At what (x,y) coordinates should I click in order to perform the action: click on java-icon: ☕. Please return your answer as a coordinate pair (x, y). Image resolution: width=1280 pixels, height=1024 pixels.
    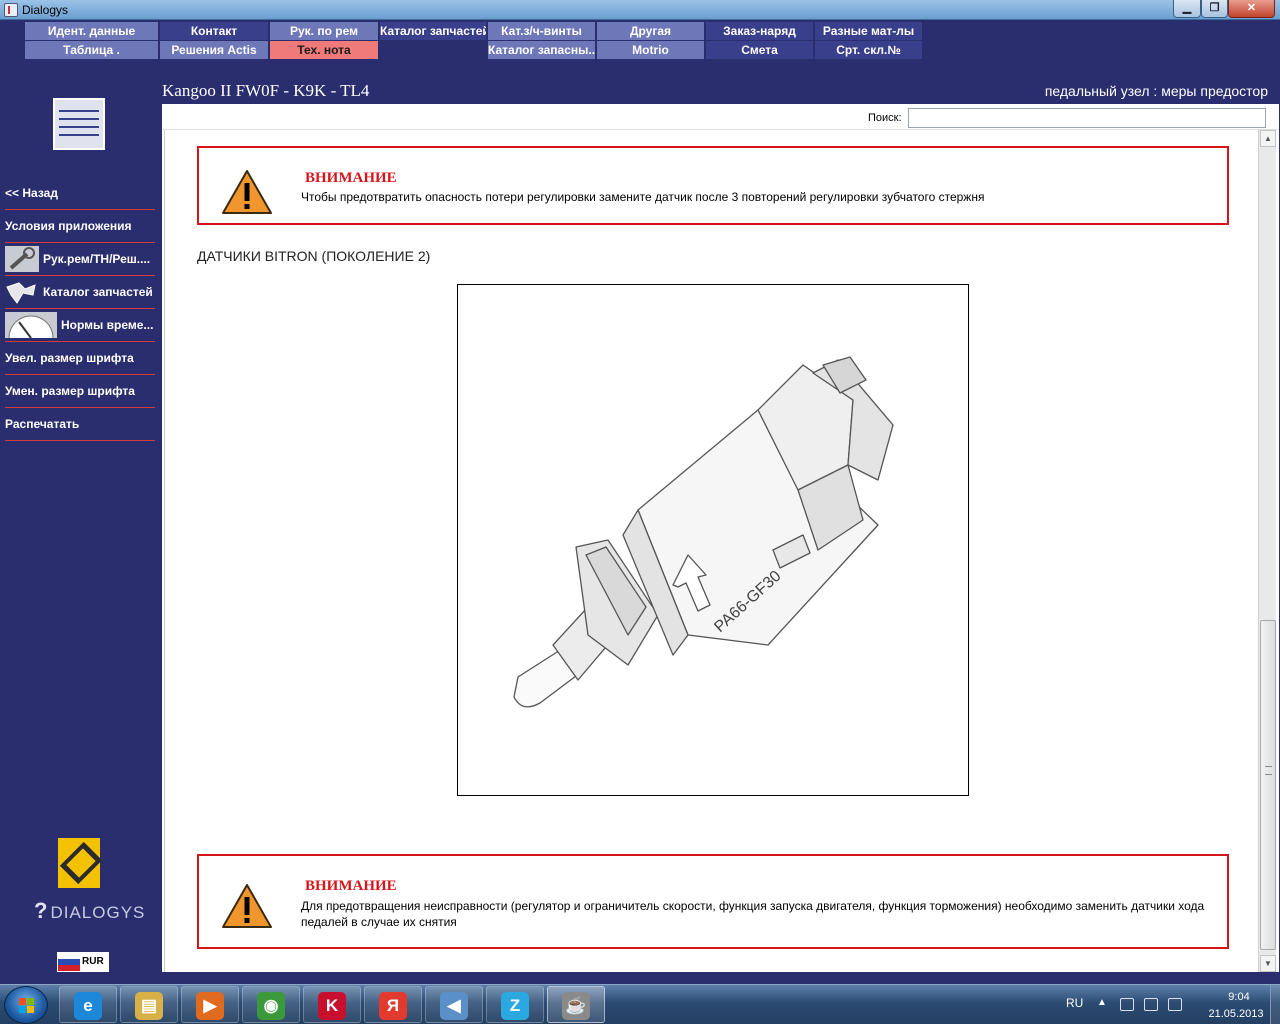
    Looking at the image, I should click on (576, 1006).